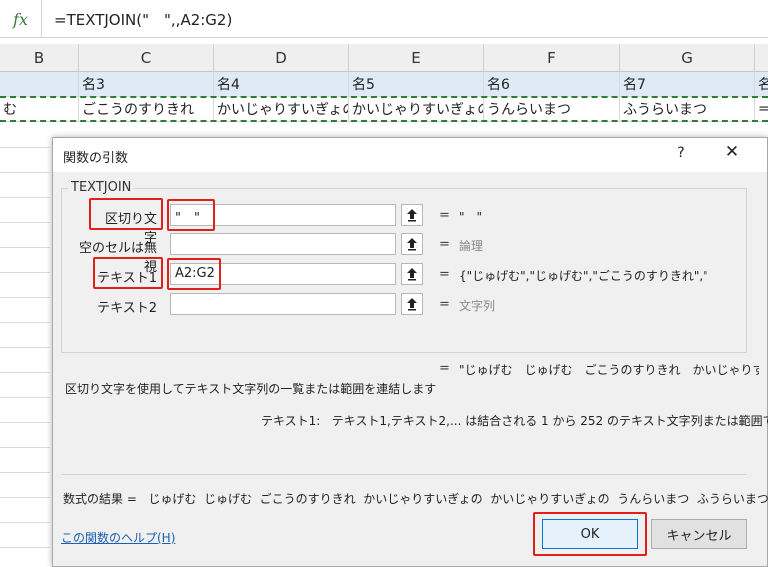 The image size is (768, 567). What do you see at coordinates (552, 58) in the screenshot?
I see `column-header-f: F` at bounding box center [552, 58].